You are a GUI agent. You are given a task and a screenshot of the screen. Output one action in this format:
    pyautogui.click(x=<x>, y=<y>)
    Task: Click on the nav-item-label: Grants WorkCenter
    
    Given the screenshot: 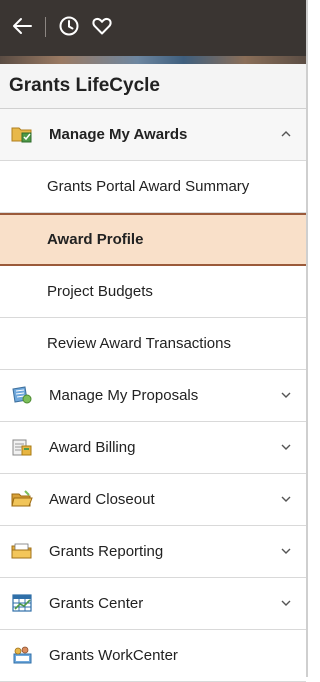 What is the action you would take?
    pyautogui.click(x=113, y=655)
    